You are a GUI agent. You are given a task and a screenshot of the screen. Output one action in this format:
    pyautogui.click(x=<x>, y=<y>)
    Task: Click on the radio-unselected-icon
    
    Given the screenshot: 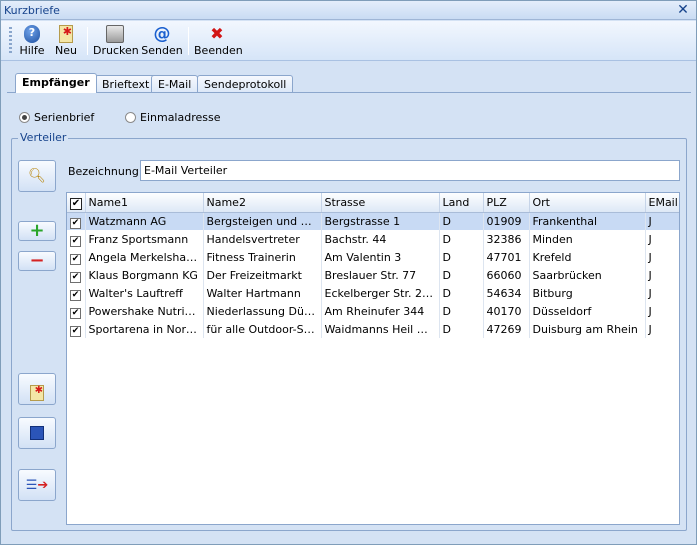 What is the action you would take?
    pyautogui.click(x=130, y=117)
    